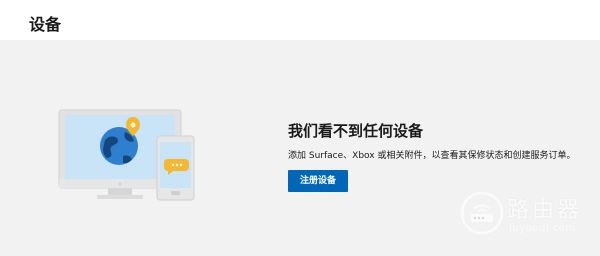 This screenshot has height=256, width=600. Describe the element at coordinates (318, 181) in the screenshot. I see `register-device-button: 注册设备` at that location.